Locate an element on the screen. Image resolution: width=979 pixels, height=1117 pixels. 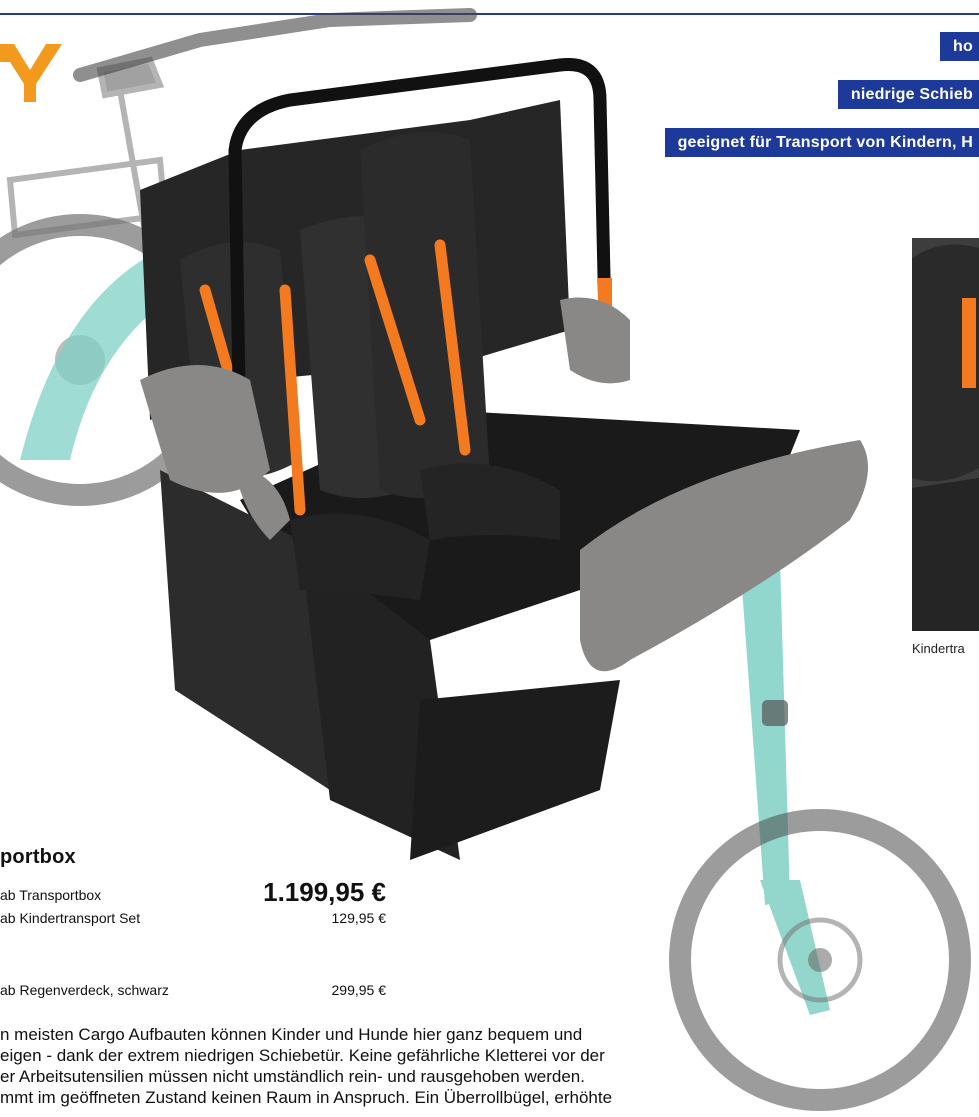
headlight is located at coordinates (775, 713).